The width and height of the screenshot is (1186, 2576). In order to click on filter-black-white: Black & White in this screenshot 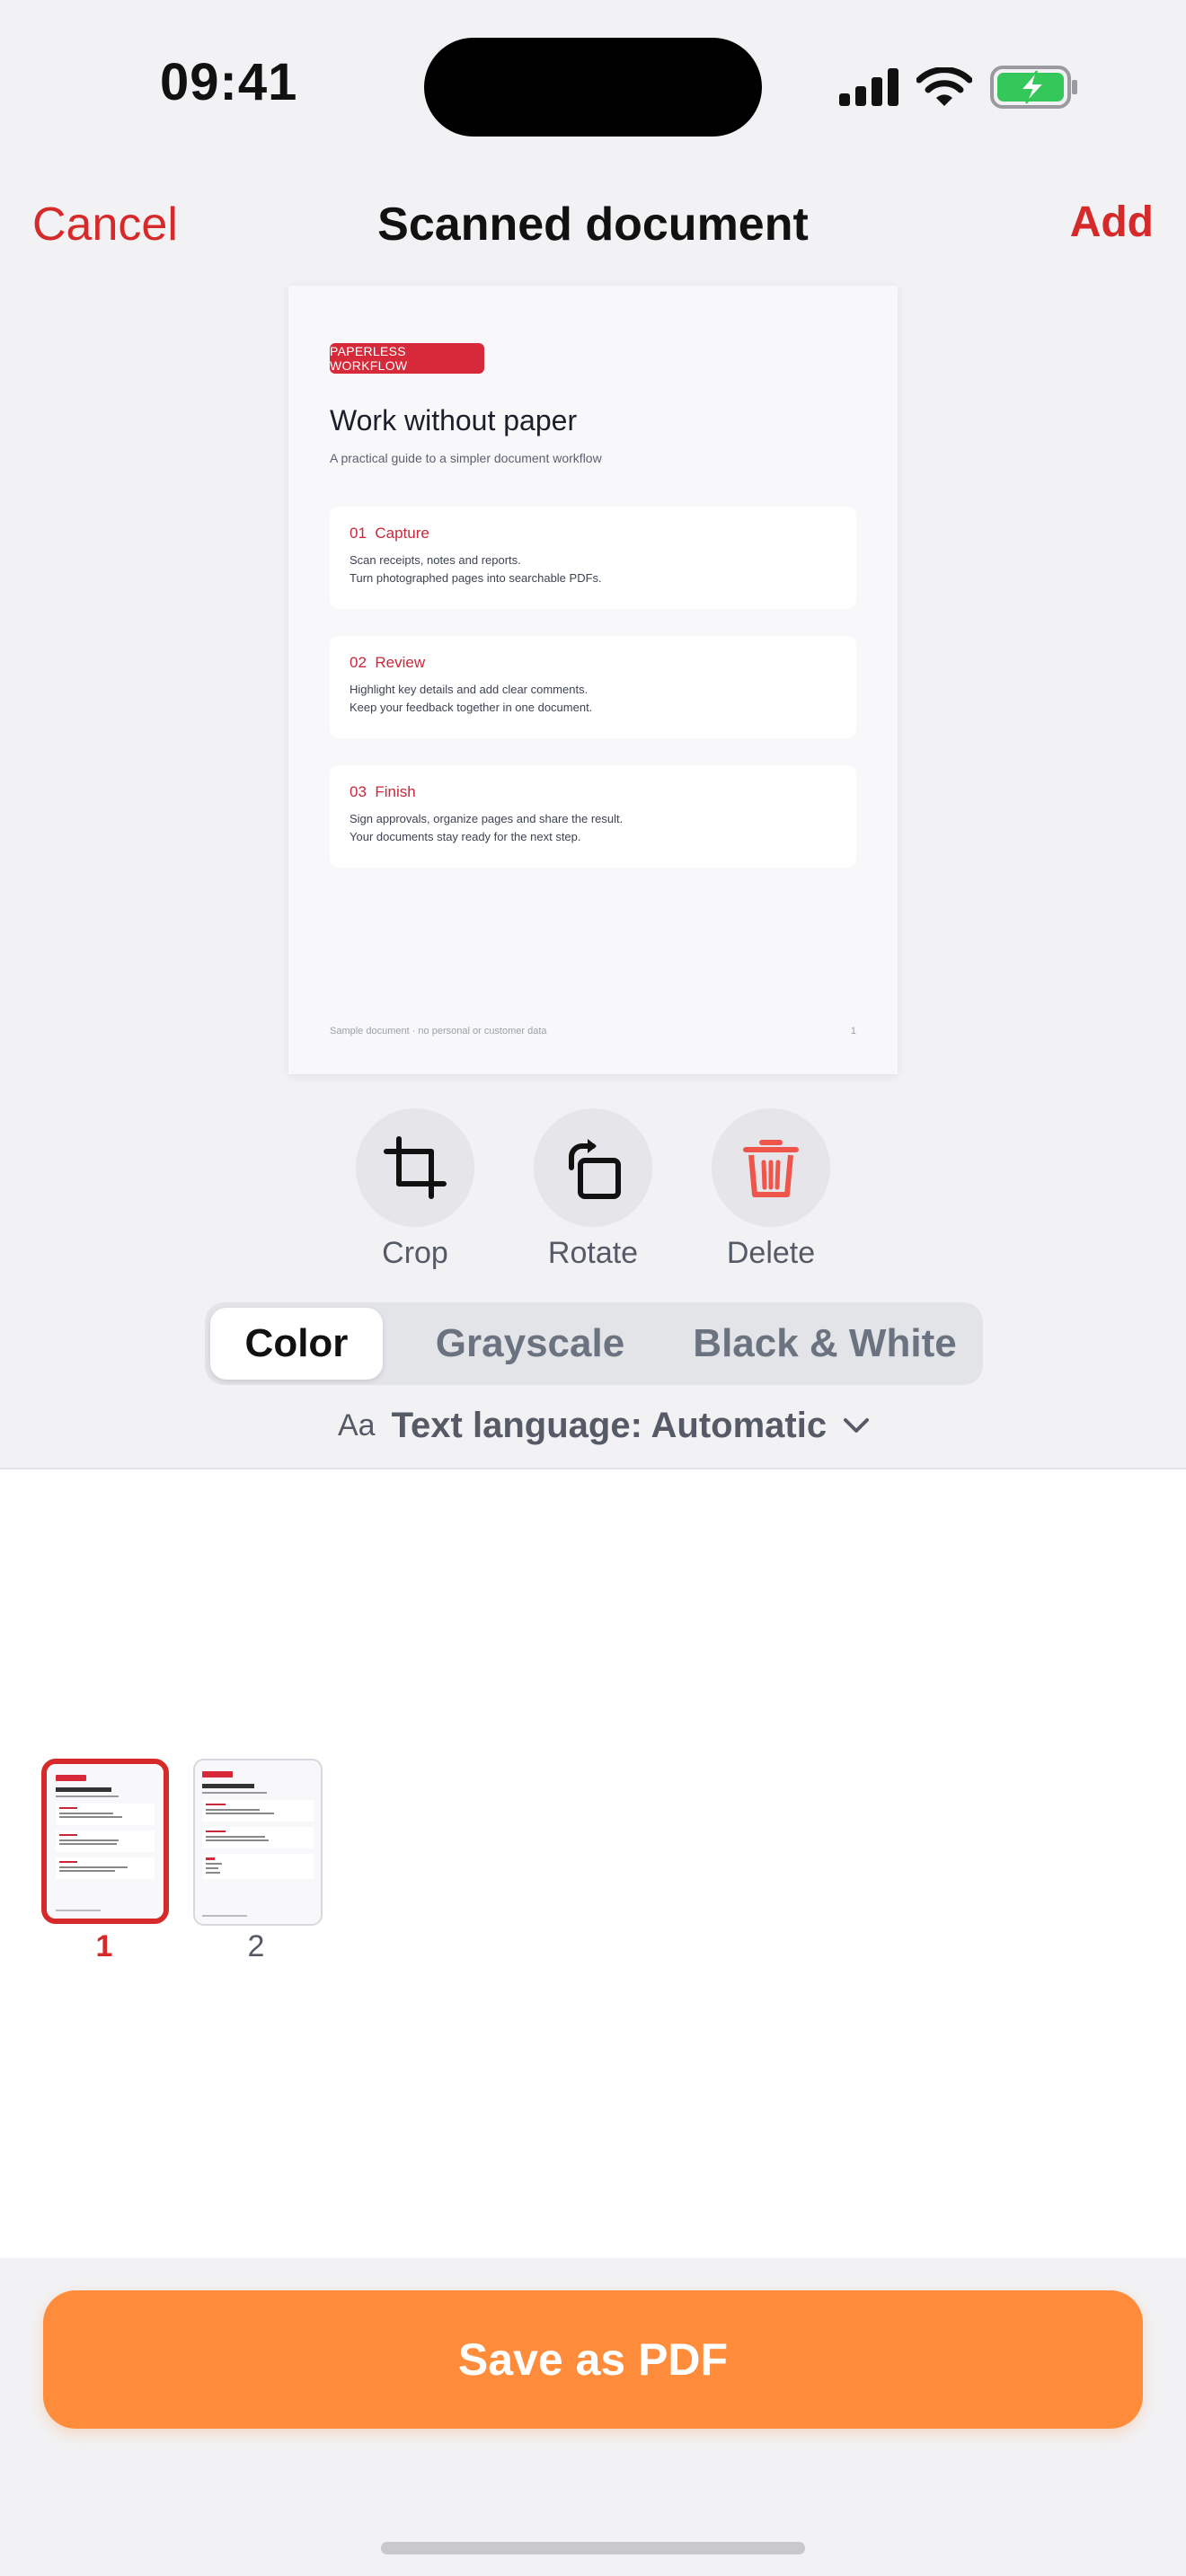, I will do `click(825, 1344)`.